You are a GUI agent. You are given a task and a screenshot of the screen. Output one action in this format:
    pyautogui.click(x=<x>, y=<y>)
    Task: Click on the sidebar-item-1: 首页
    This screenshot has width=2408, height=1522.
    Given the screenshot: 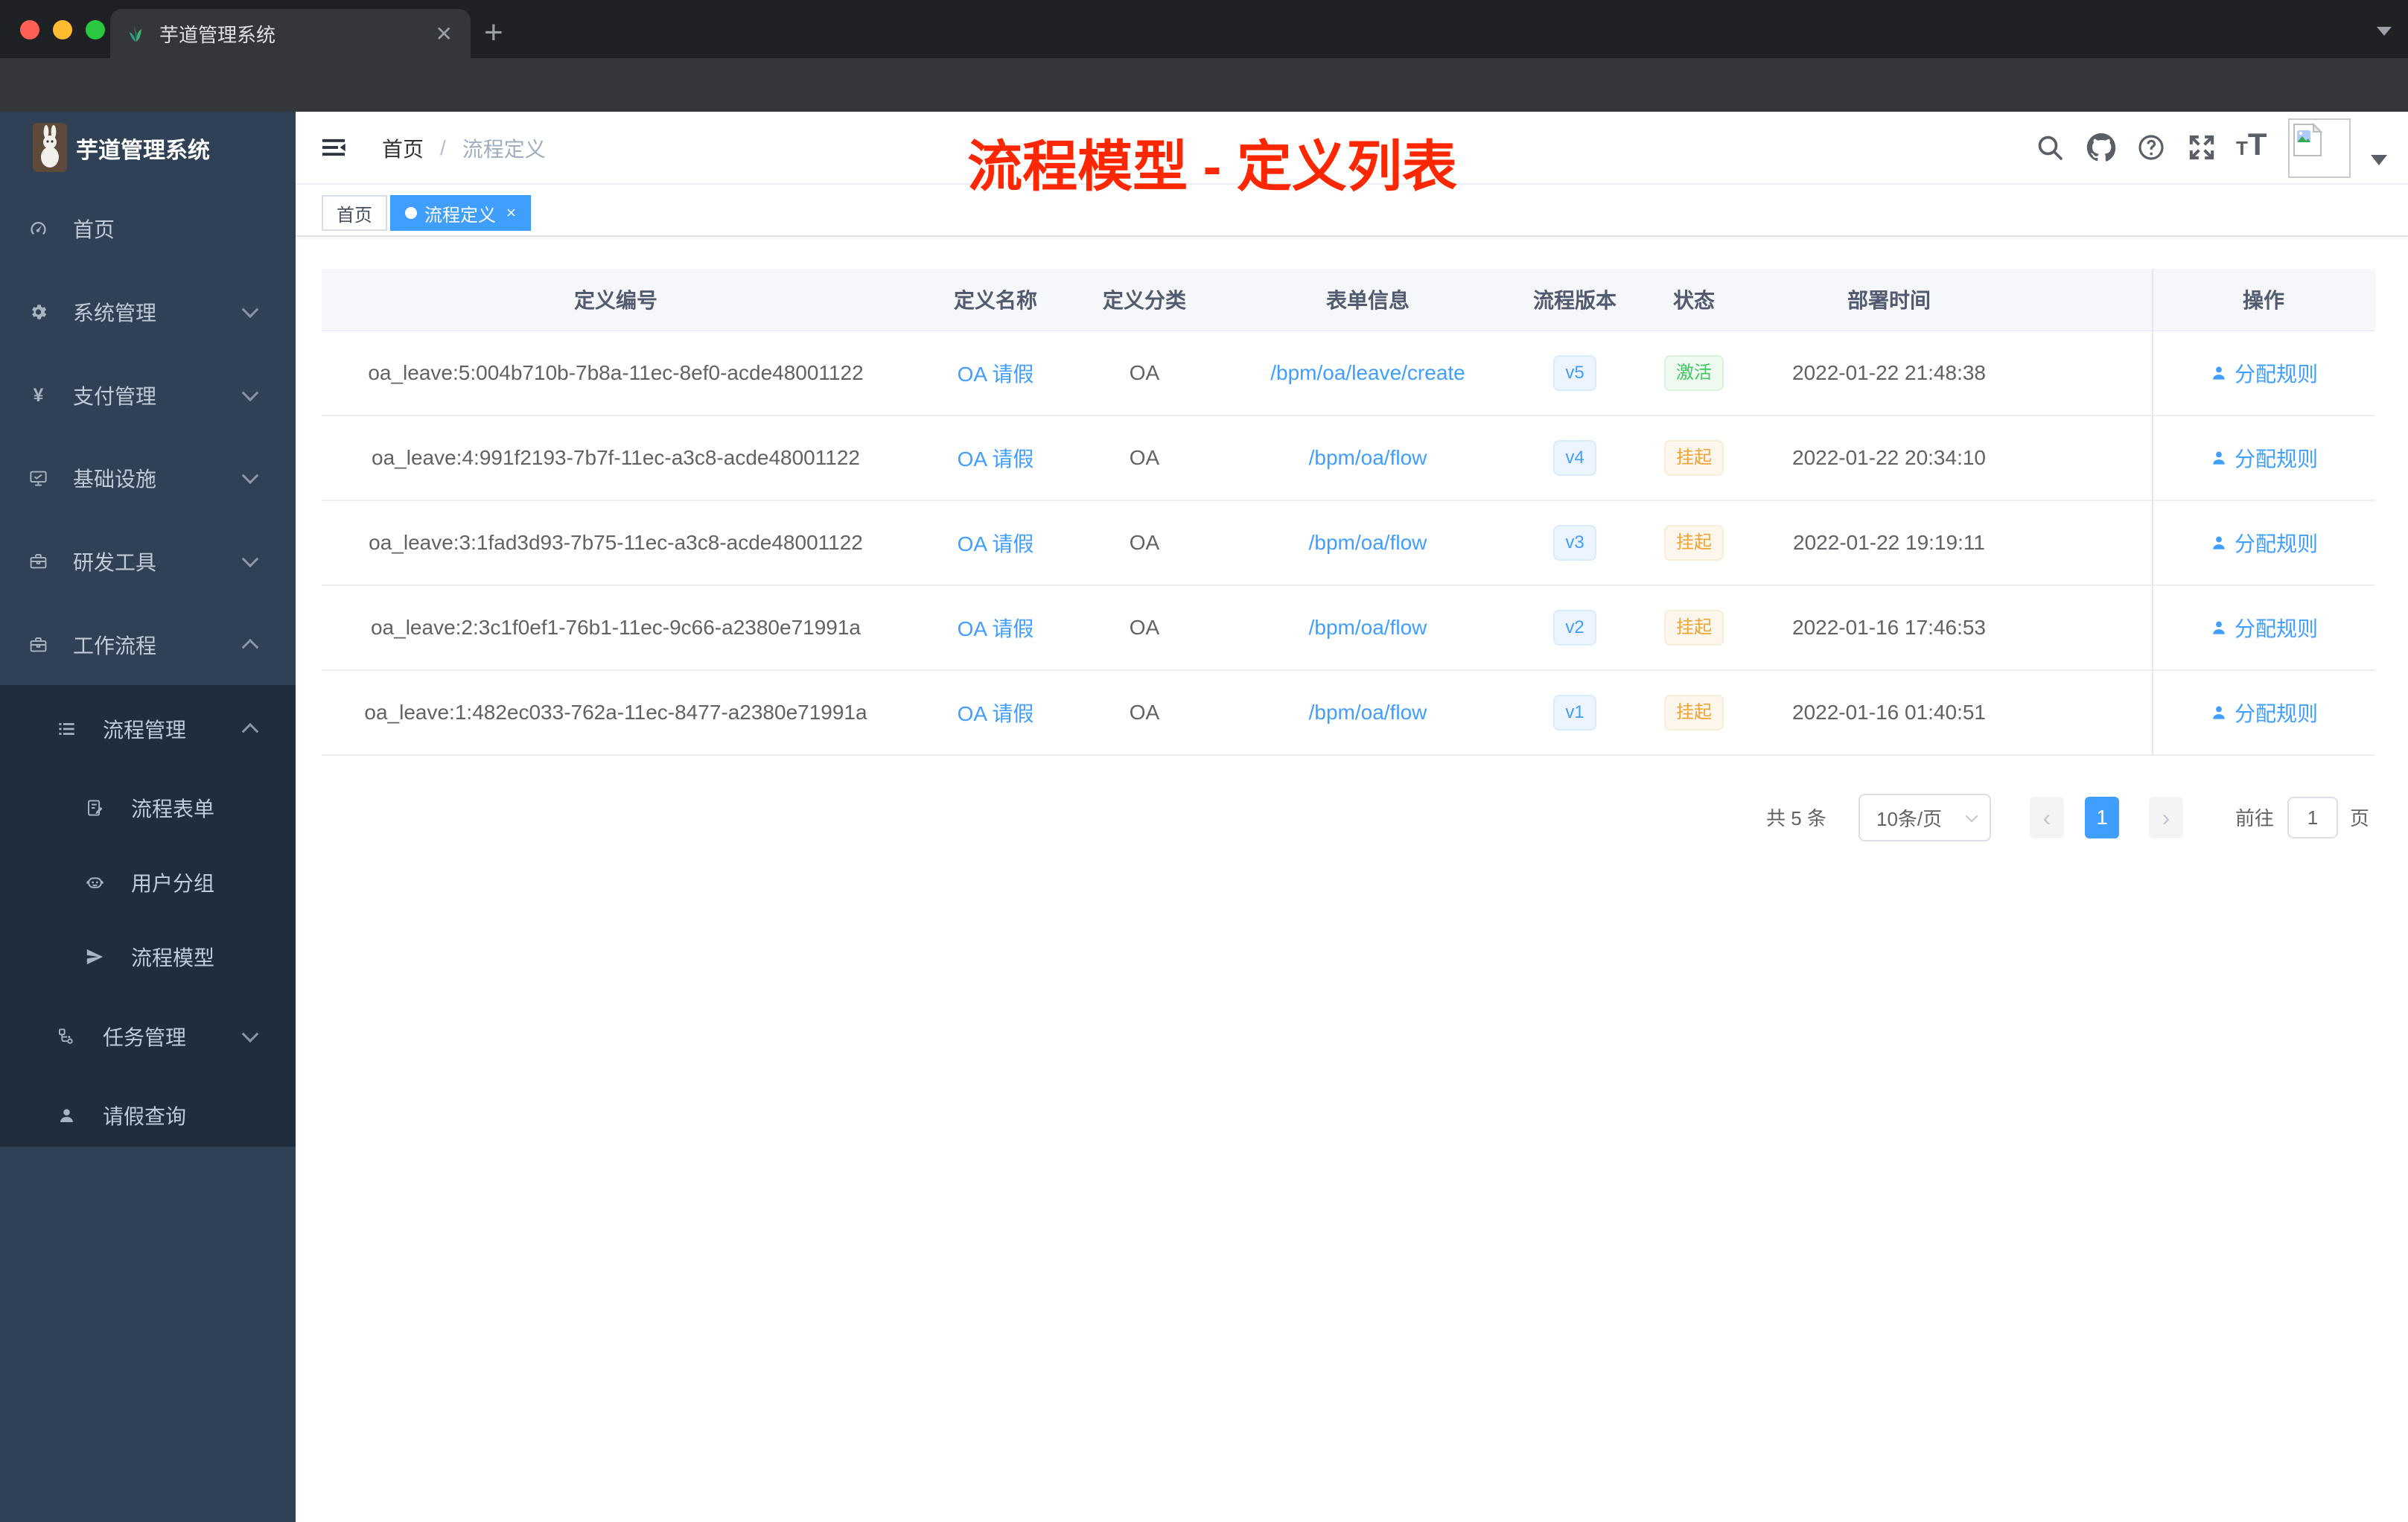 What is the action you would take?
    pyautogui.click(x=148, y=229)
    